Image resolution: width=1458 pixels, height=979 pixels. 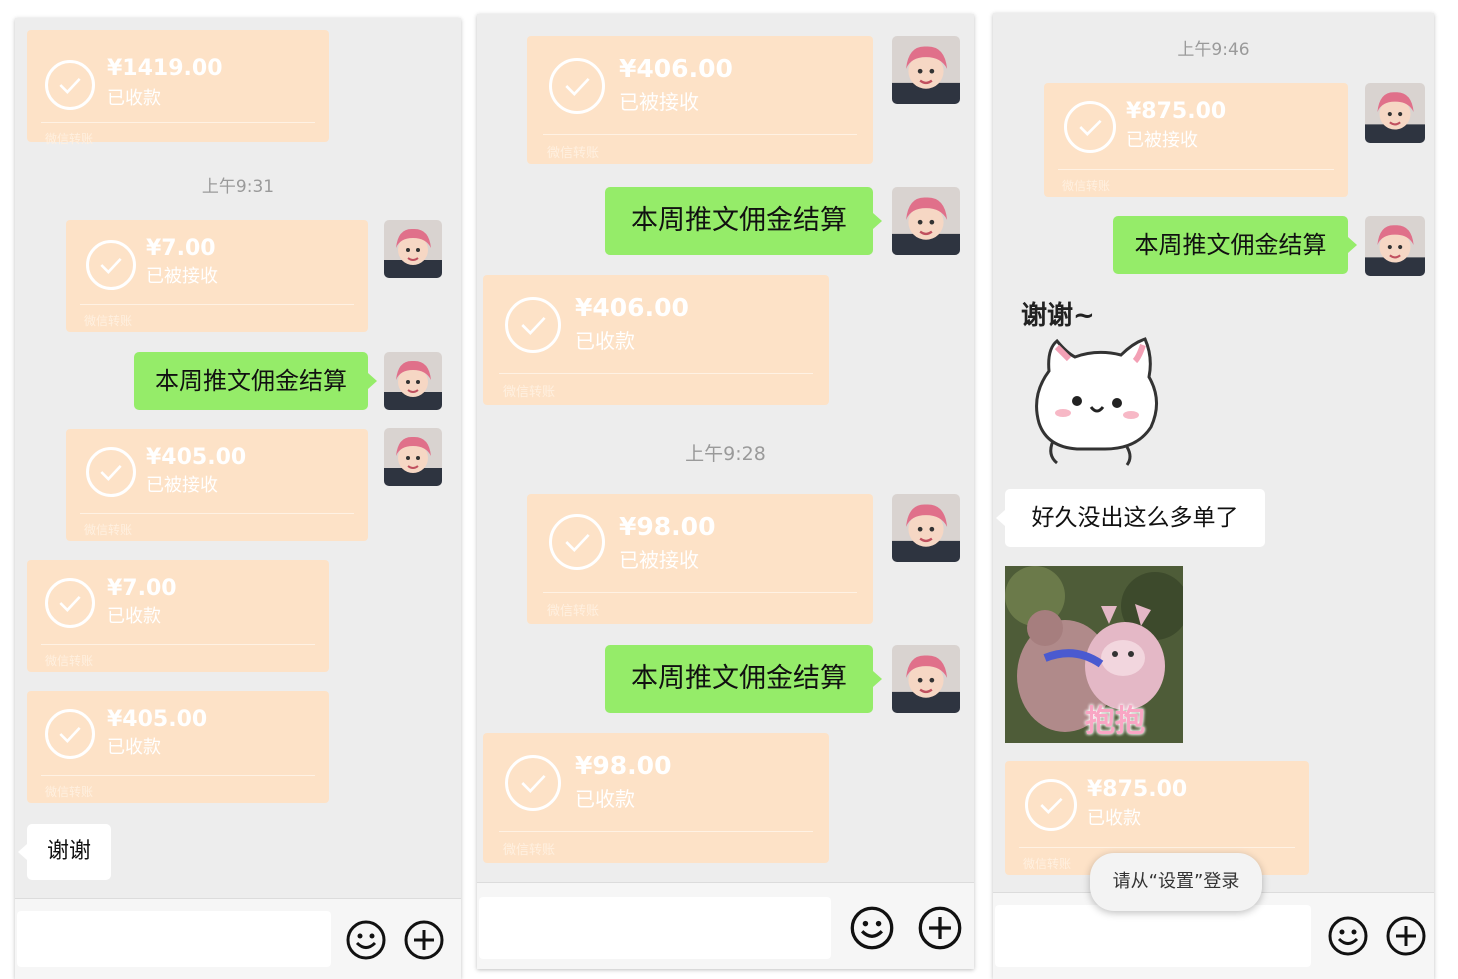 What do you see at coordinates (725, 454) in the screenshot?
I see `timestamp: 上午9:28` at bounding box center [725, 454].